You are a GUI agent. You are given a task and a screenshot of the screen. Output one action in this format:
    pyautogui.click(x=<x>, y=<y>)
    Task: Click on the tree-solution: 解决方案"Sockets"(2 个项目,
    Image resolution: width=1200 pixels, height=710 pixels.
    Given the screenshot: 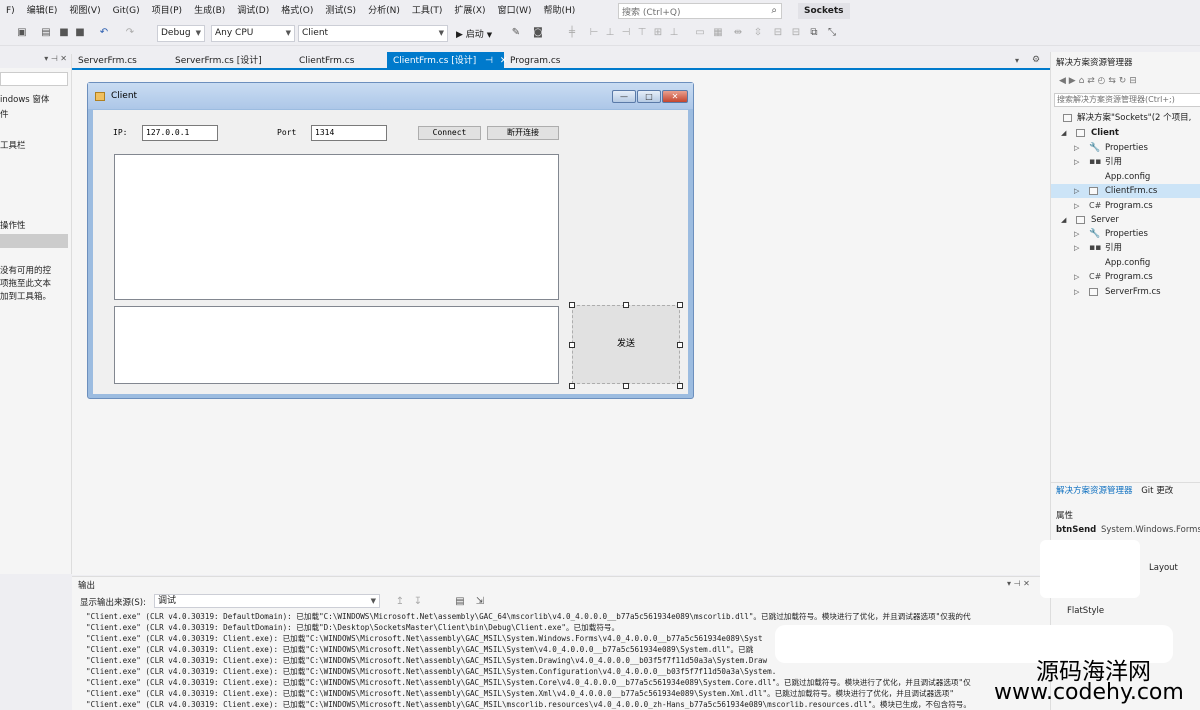 What is the action you would take?
    pyautogui.click(x=1125, y=118)
    